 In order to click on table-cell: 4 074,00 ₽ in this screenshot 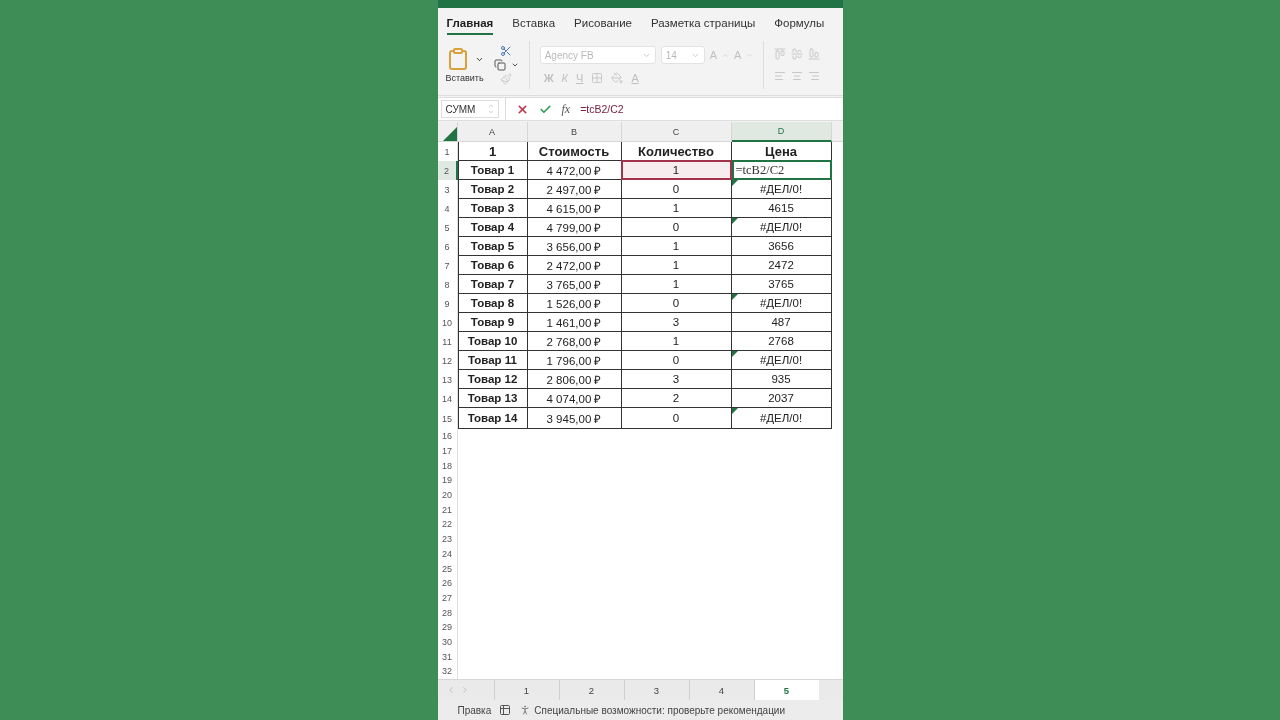, I will do `click(574, 398)`.